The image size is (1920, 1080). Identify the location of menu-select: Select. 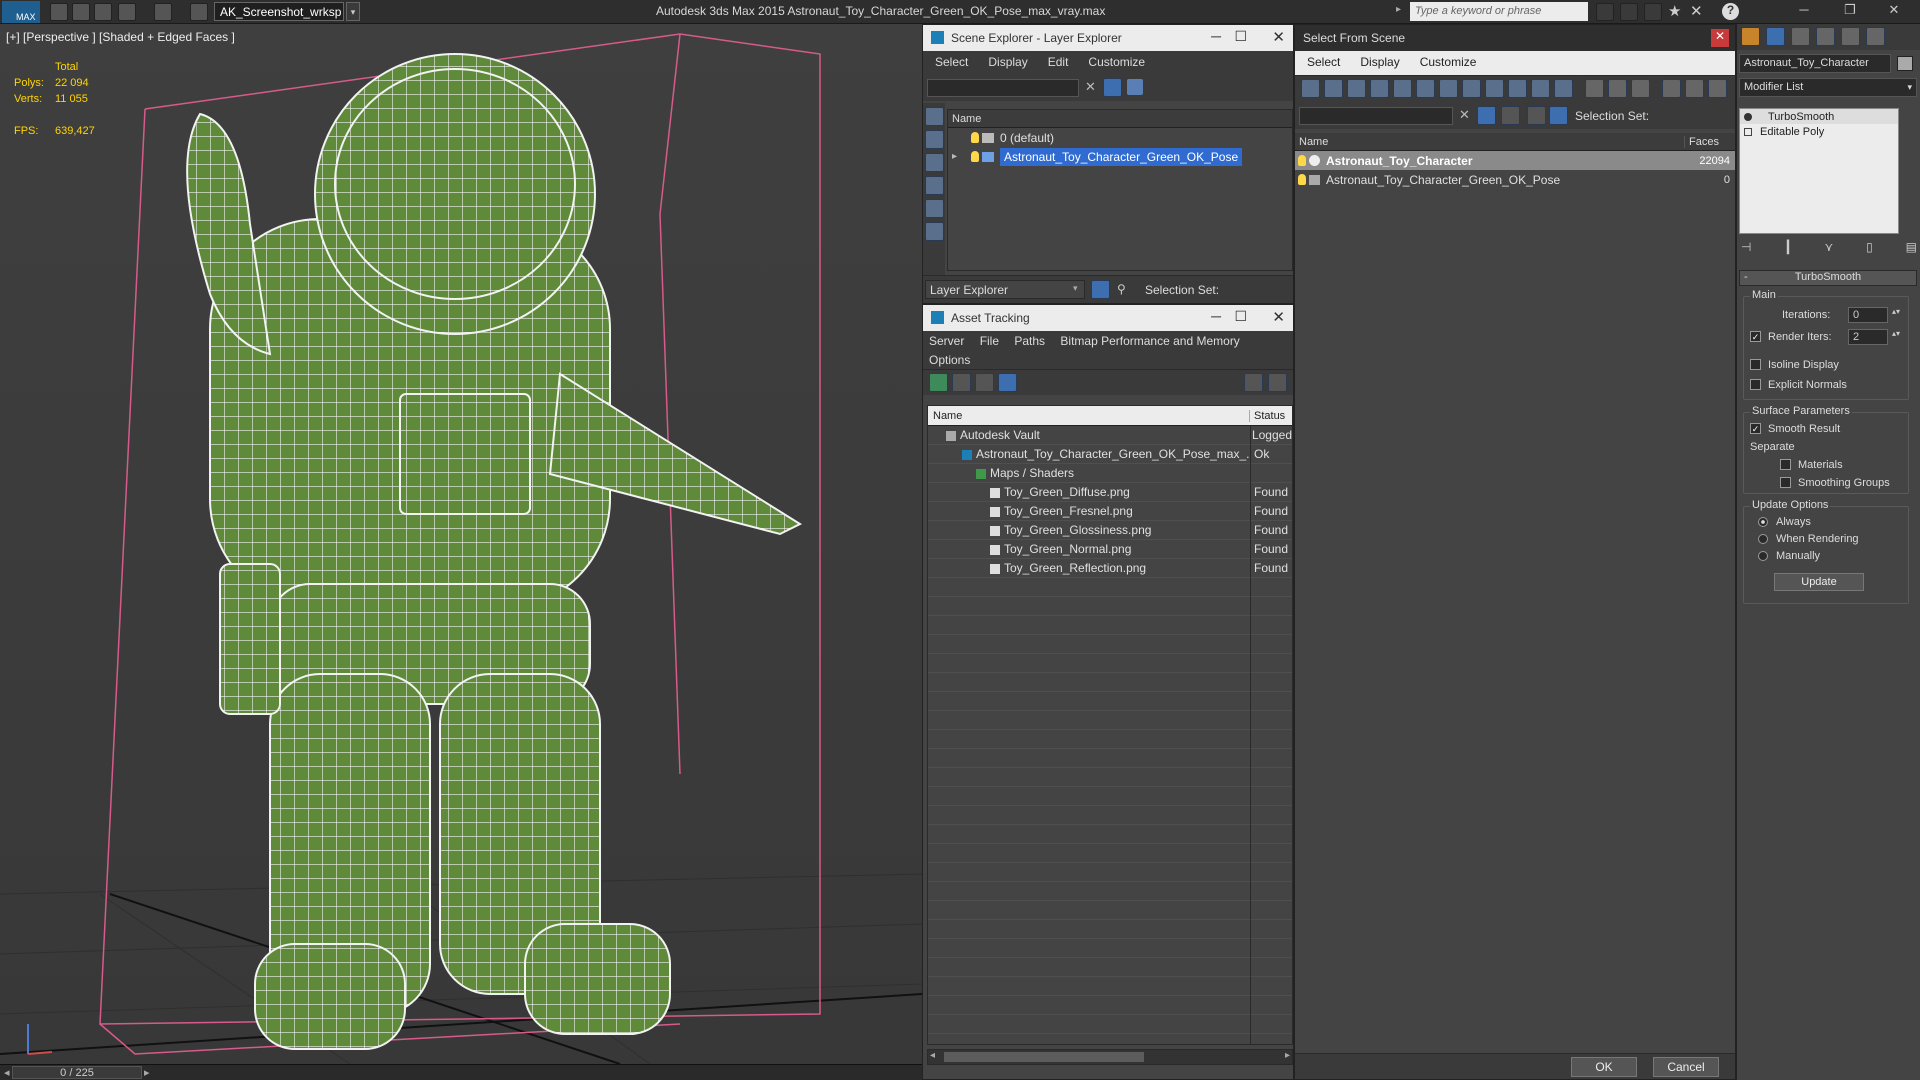
(1323, 63).